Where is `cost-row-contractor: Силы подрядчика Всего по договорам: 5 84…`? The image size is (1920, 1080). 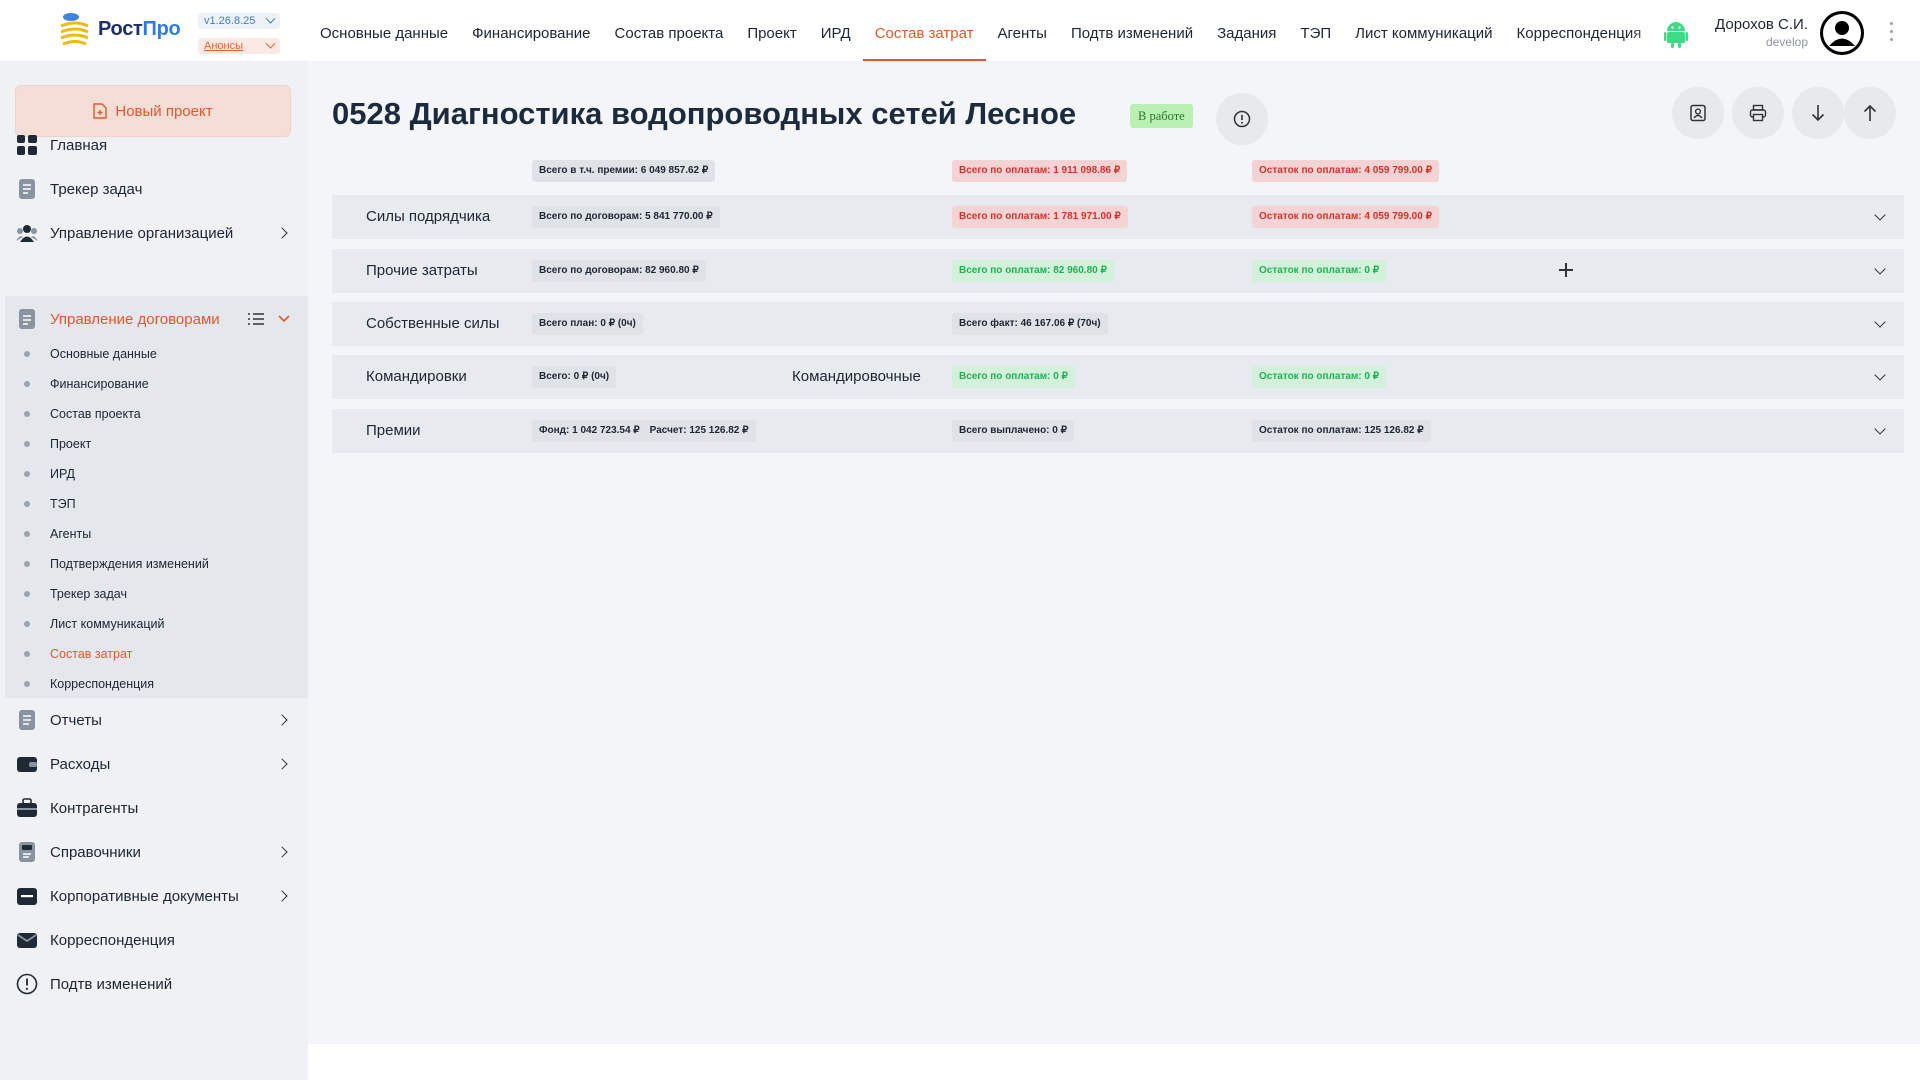 cost-row-contractor: Силы подрядчика Всего по договорам: 5 84… is located at coordinates (1118, 217).